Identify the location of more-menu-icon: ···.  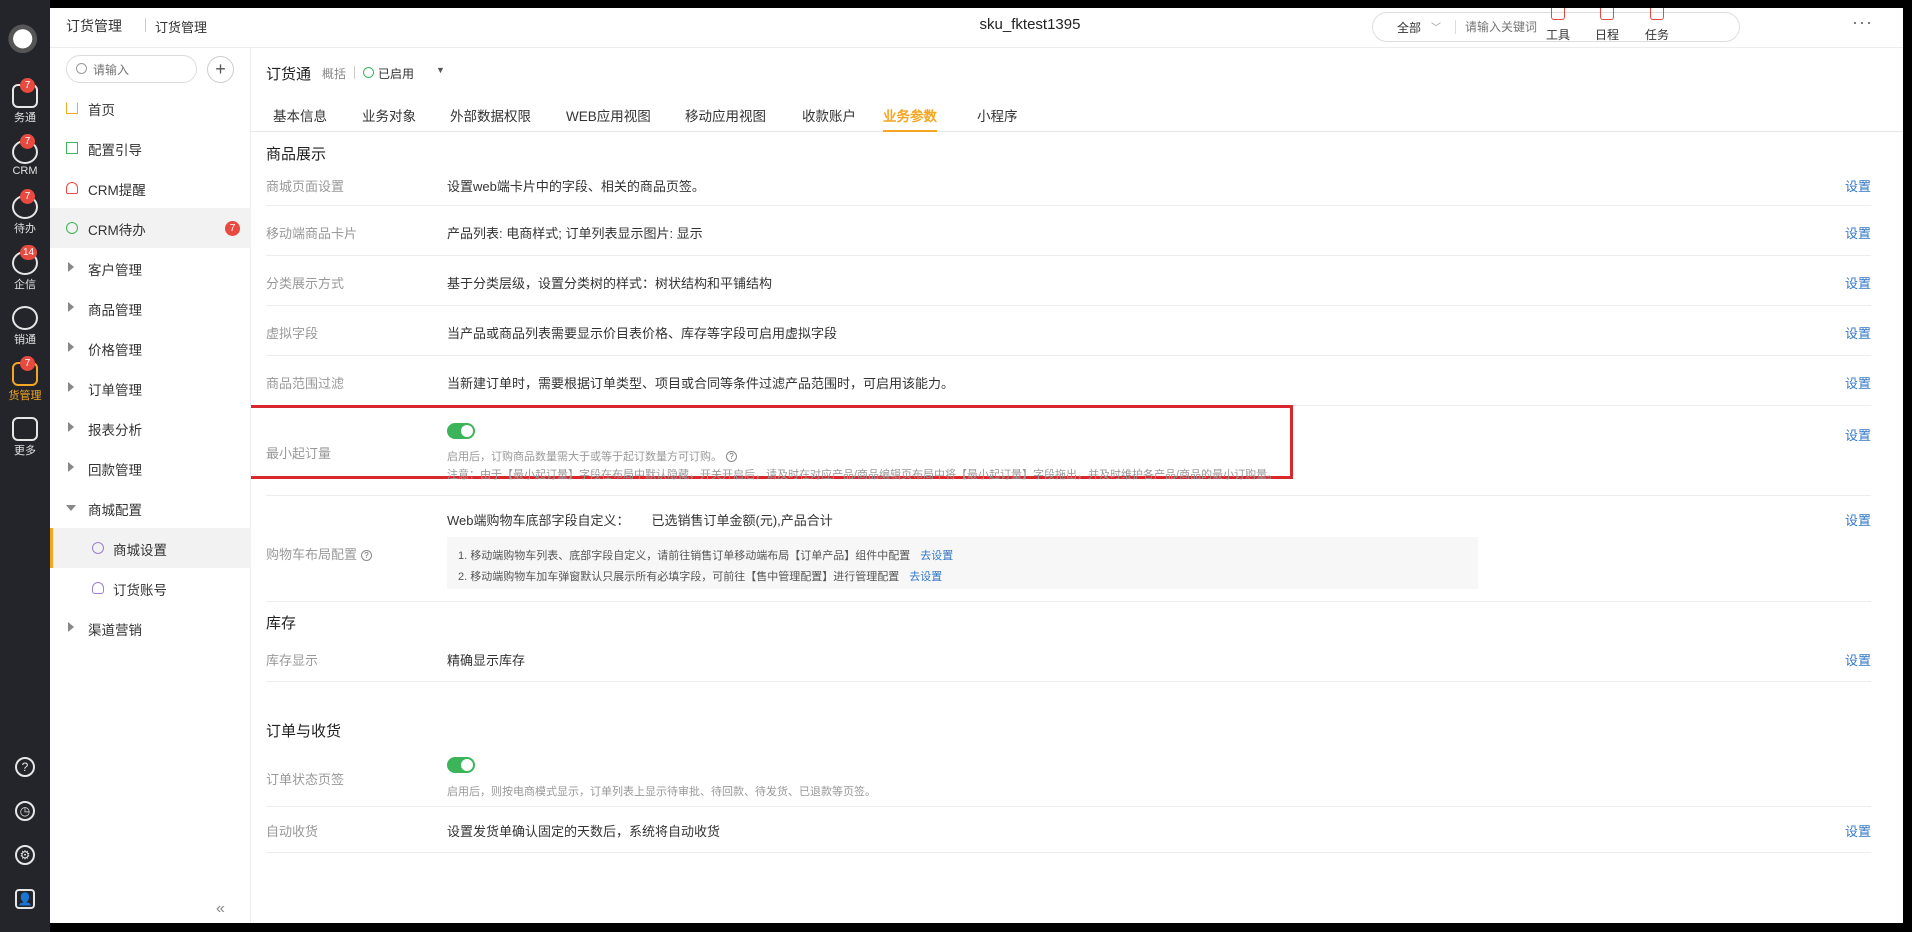
(1862, 22).